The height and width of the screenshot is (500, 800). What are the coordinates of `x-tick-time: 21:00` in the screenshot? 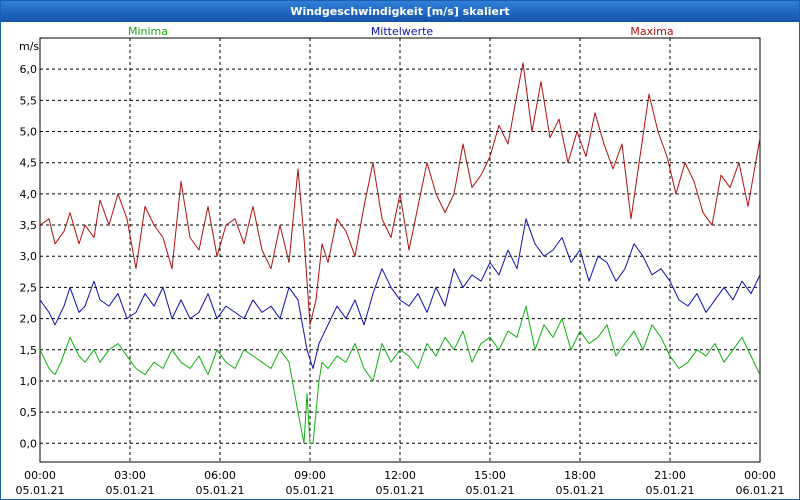 It's located at (670, 475).